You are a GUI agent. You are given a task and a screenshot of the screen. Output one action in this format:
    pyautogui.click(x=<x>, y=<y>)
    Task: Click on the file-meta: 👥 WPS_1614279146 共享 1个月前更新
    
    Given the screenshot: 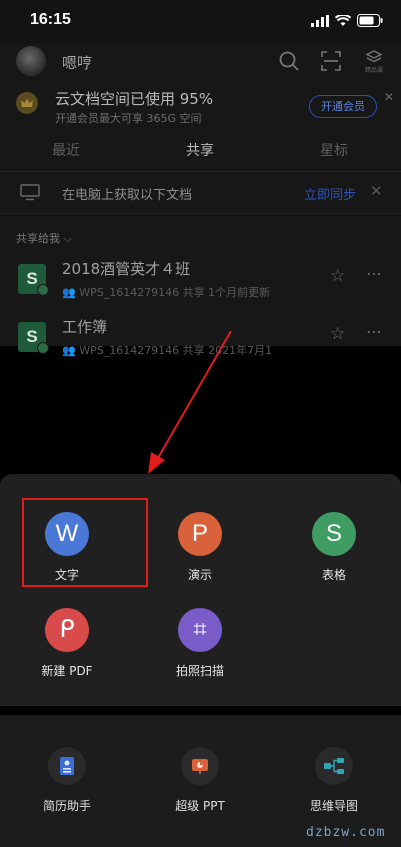 What is the action you would take?
    pyautogui.click(x=166, y=292)
    